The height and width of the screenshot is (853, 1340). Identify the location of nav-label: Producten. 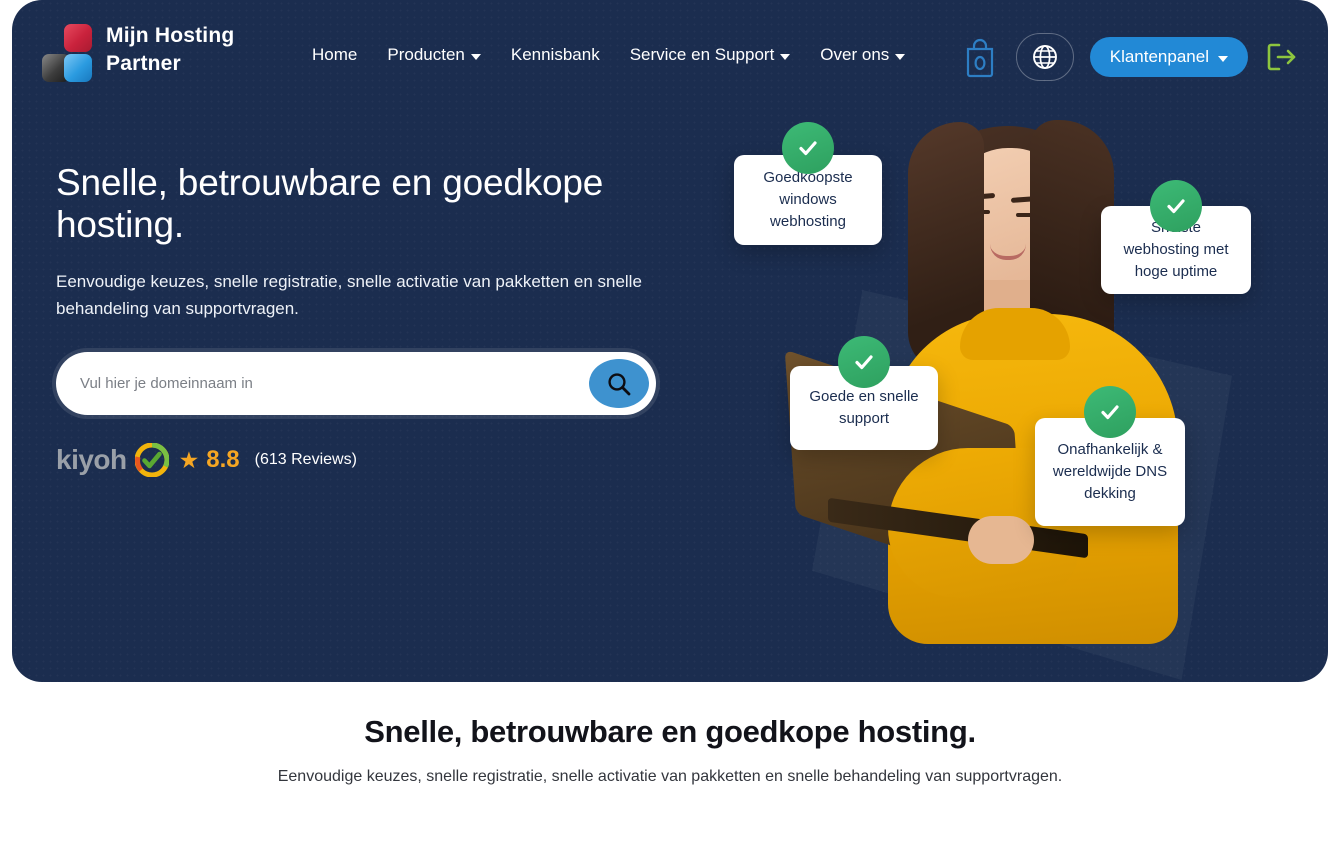
(426, 54).